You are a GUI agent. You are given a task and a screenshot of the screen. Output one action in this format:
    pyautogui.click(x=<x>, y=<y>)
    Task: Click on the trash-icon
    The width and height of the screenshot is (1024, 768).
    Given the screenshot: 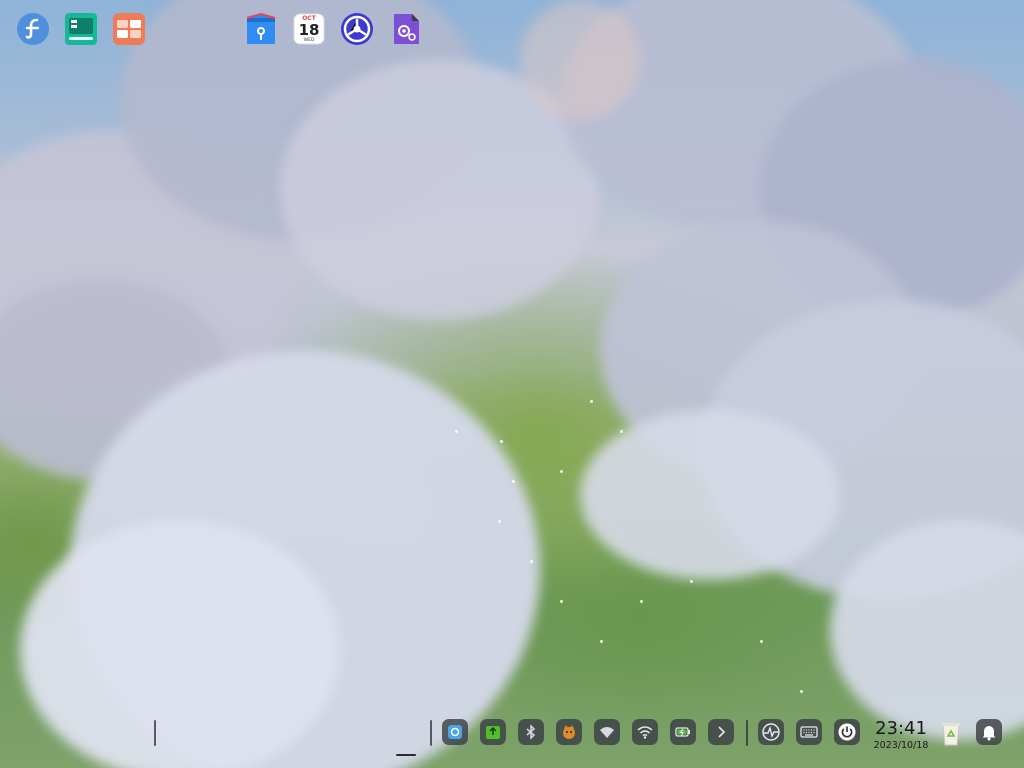 What is the action you would take?
    pyautogui.click(x=951, y=734)
    